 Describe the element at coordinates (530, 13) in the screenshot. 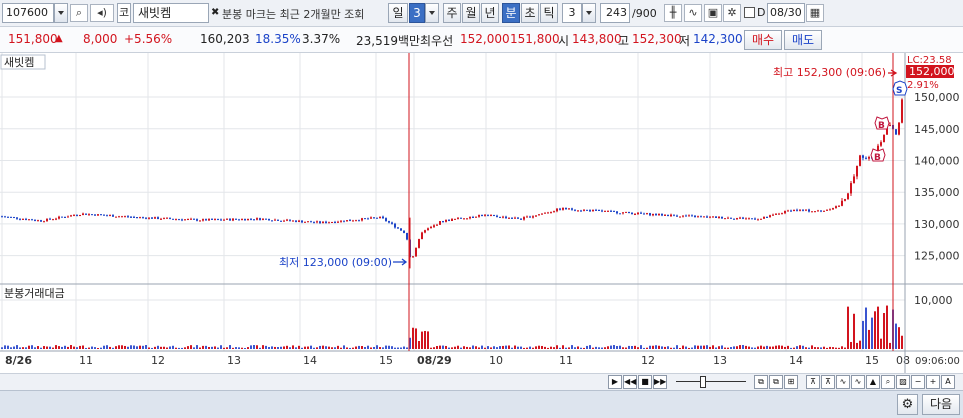

I see `tab-second: 초` at that location.